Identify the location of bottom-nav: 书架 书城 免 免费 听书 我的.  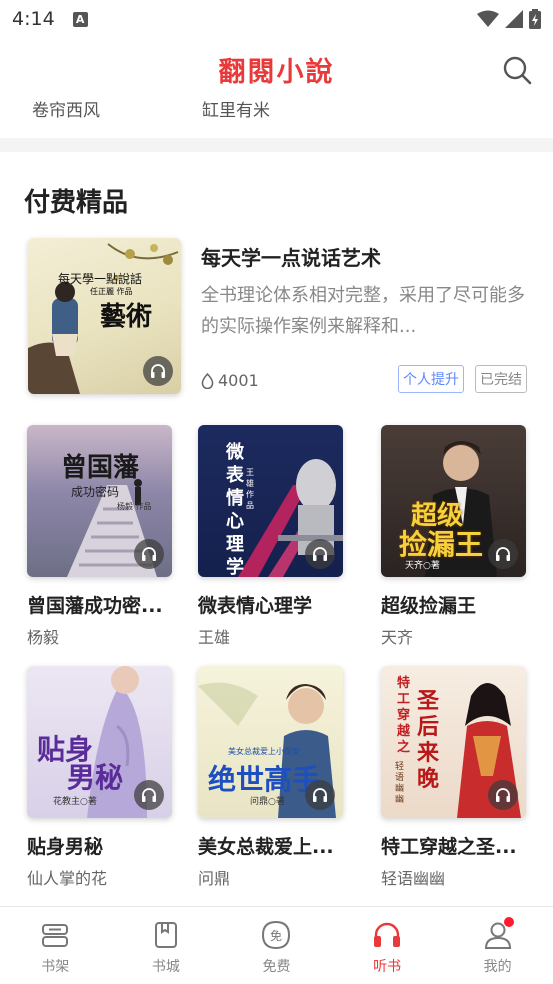
(276, 945).